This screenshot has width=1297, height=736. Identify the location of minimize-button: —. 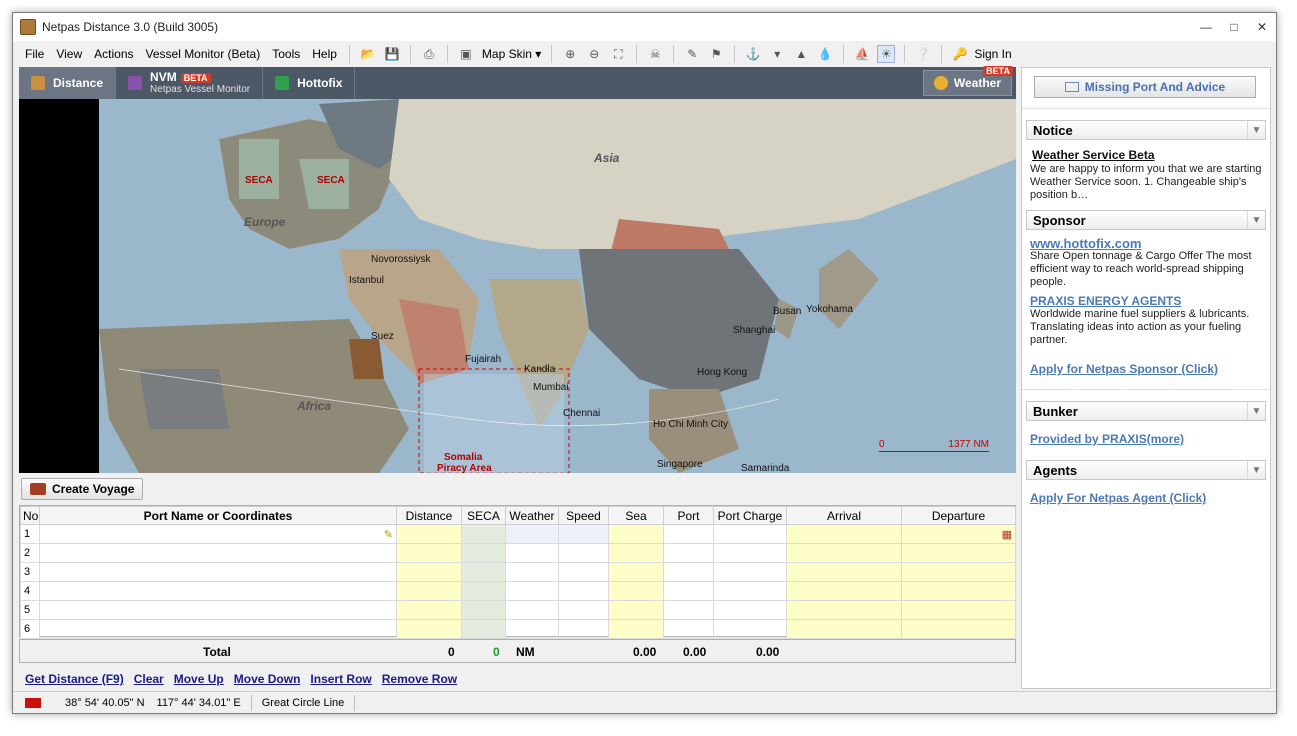
(1206, 27).